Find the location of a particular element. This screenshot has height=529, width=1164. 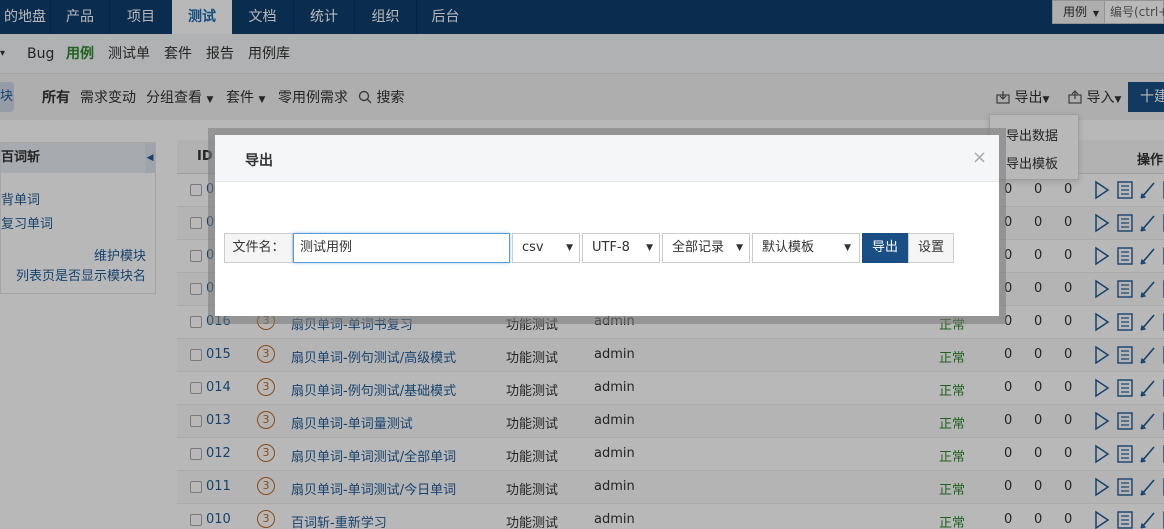

template-value: 默认模板 is located at coordinates (788, 247).